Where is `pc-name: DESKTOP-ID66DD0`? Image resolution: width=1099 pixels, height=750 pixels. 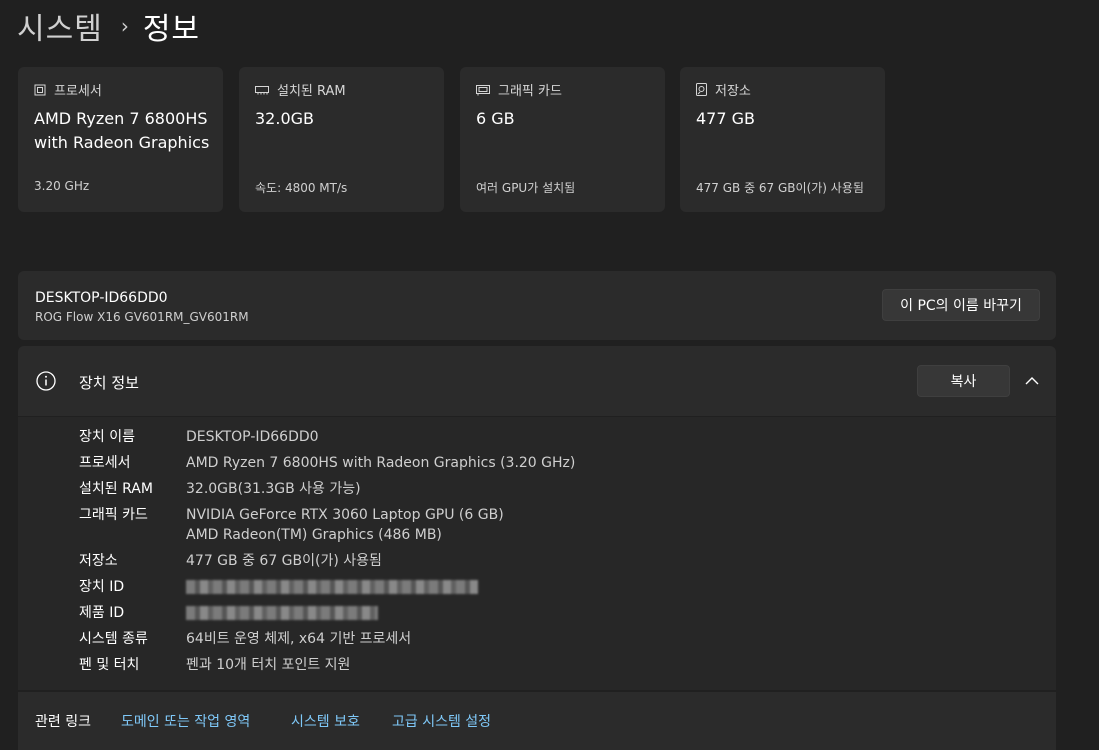
pc-name: DESKTOP-ID66DD0 is located at coordinates (101, 298).